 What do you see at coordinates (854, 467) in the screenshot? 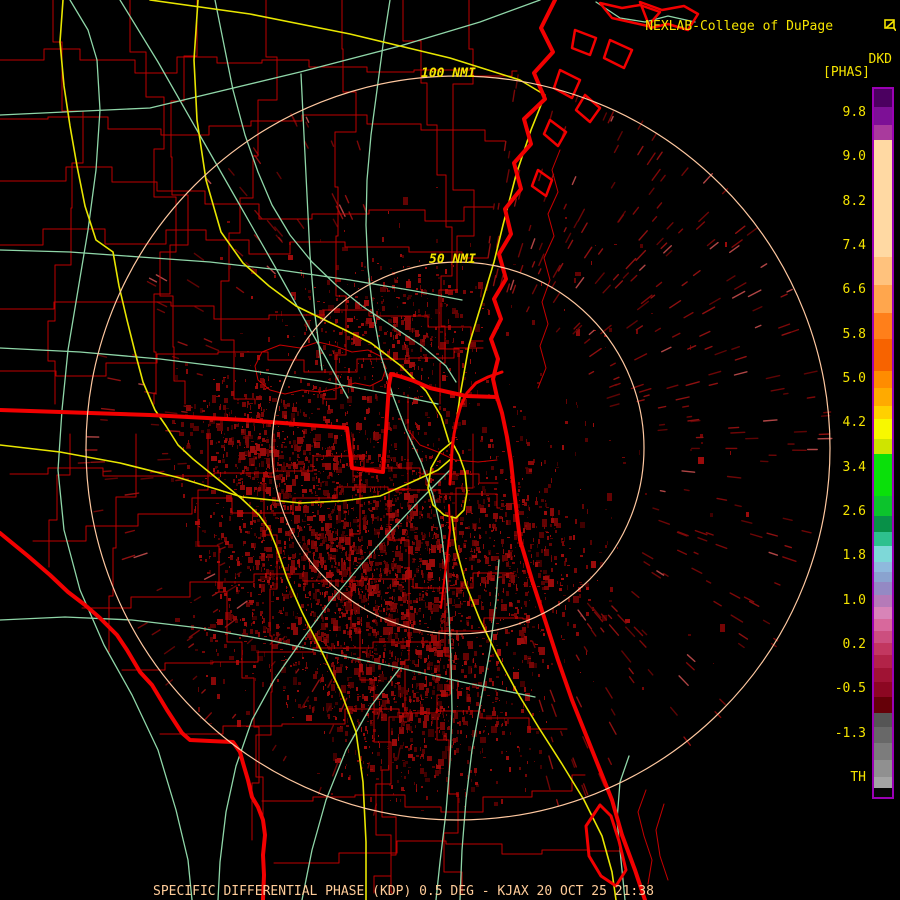
I see `colorbar-tick-label: 3.4` at bounding box center [854, 467].